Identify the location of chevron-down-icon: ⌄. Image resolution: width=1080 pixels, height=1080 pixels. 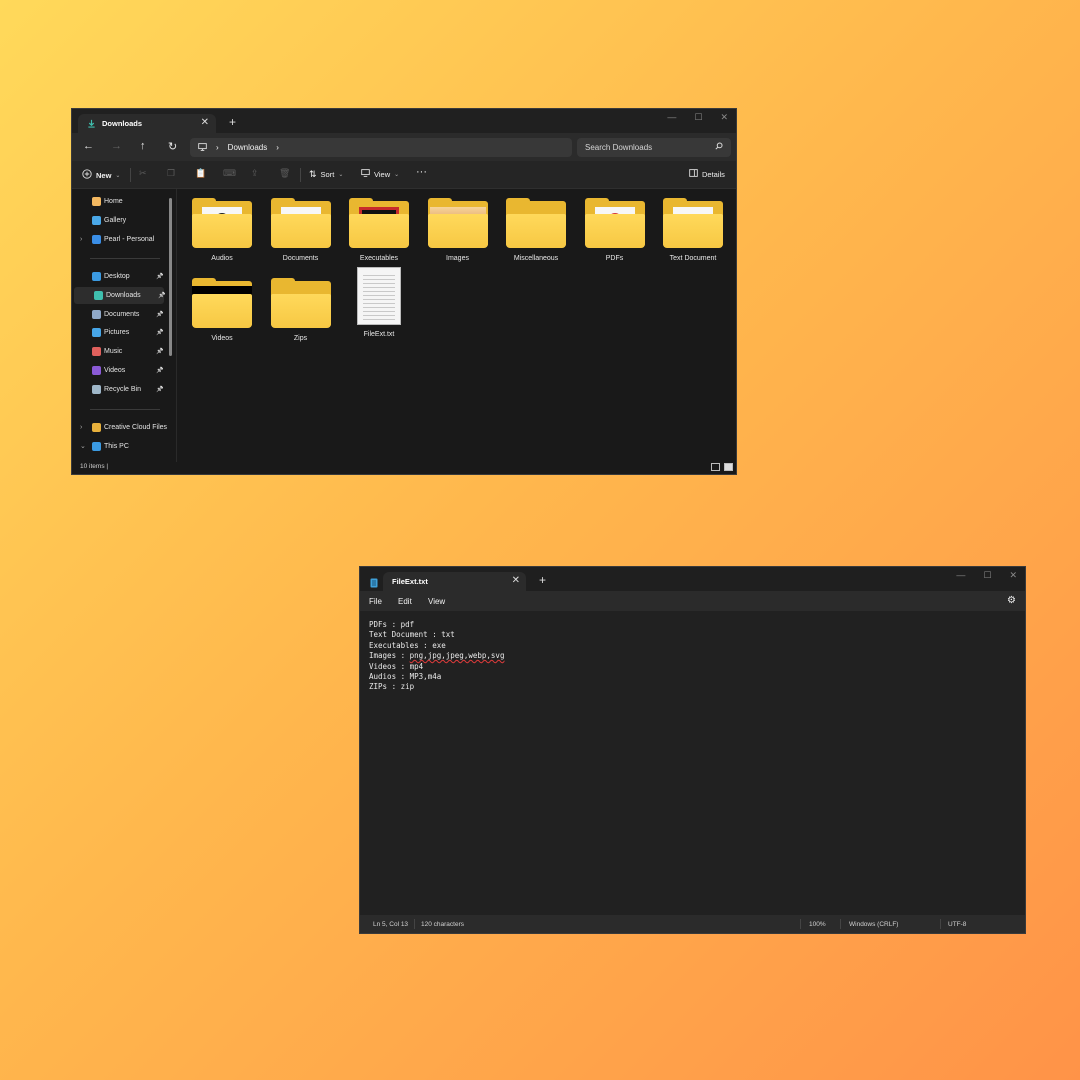
(397, 174).